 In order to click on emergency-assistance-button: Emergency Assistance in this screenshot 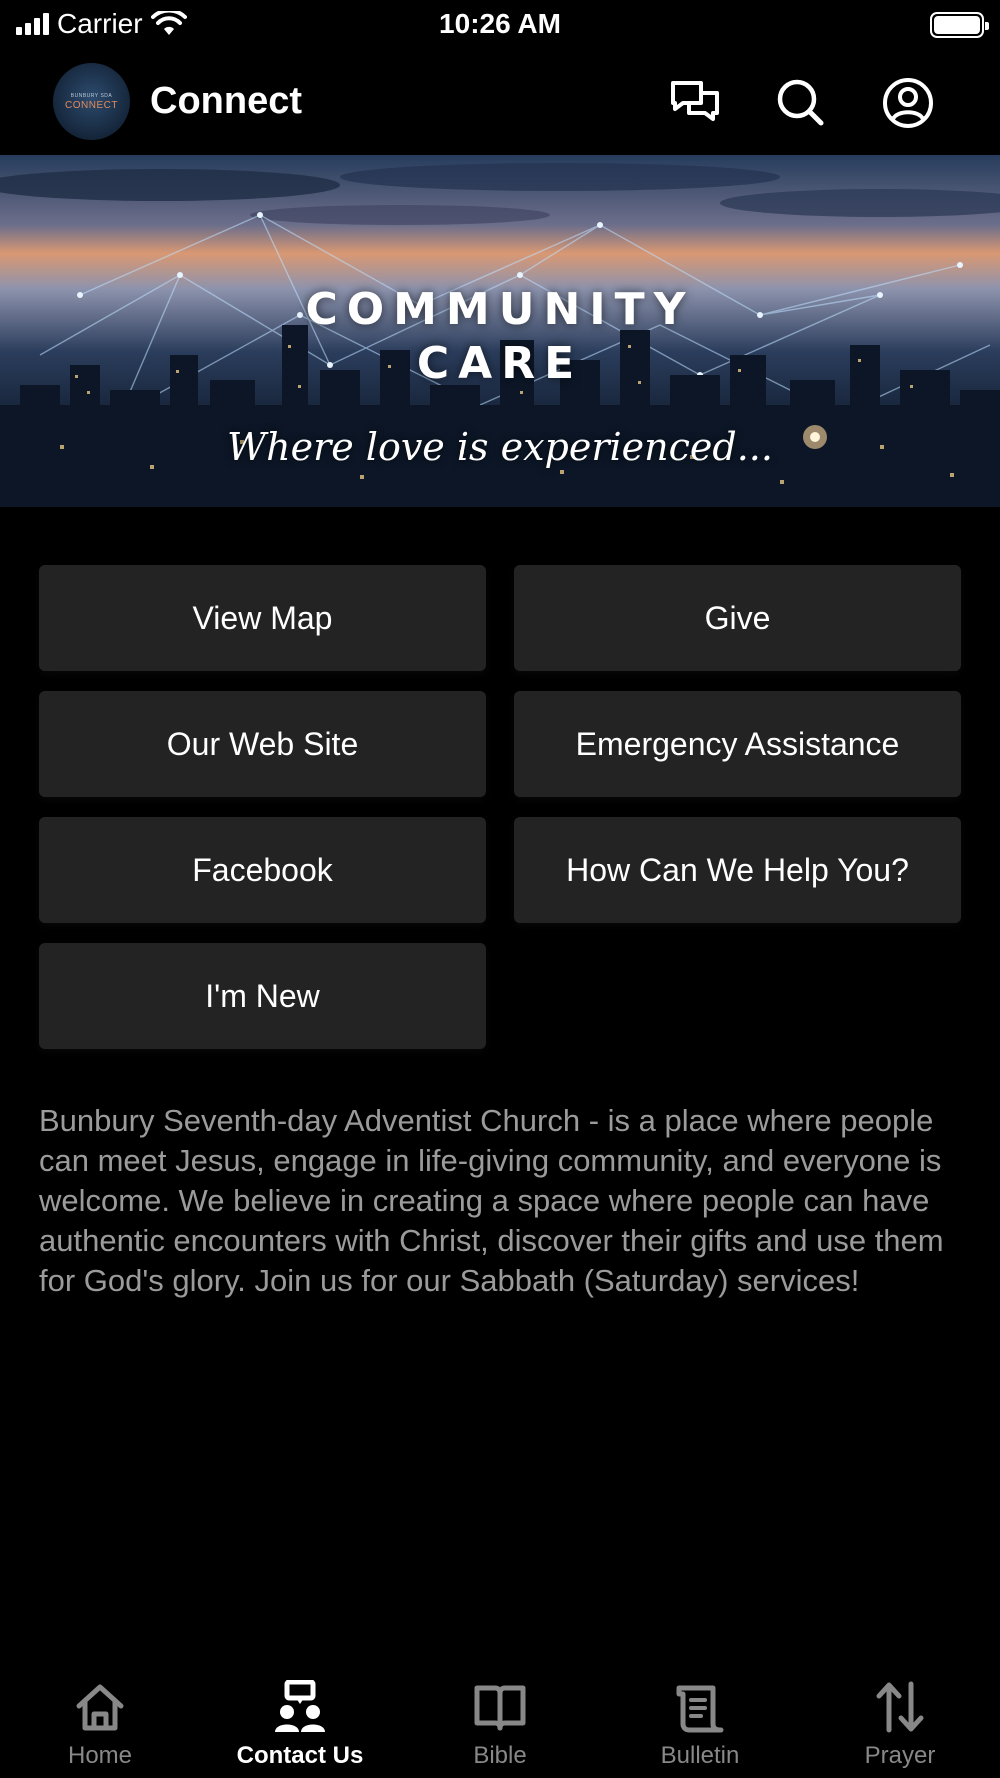, I will do `click(737, 744)`.